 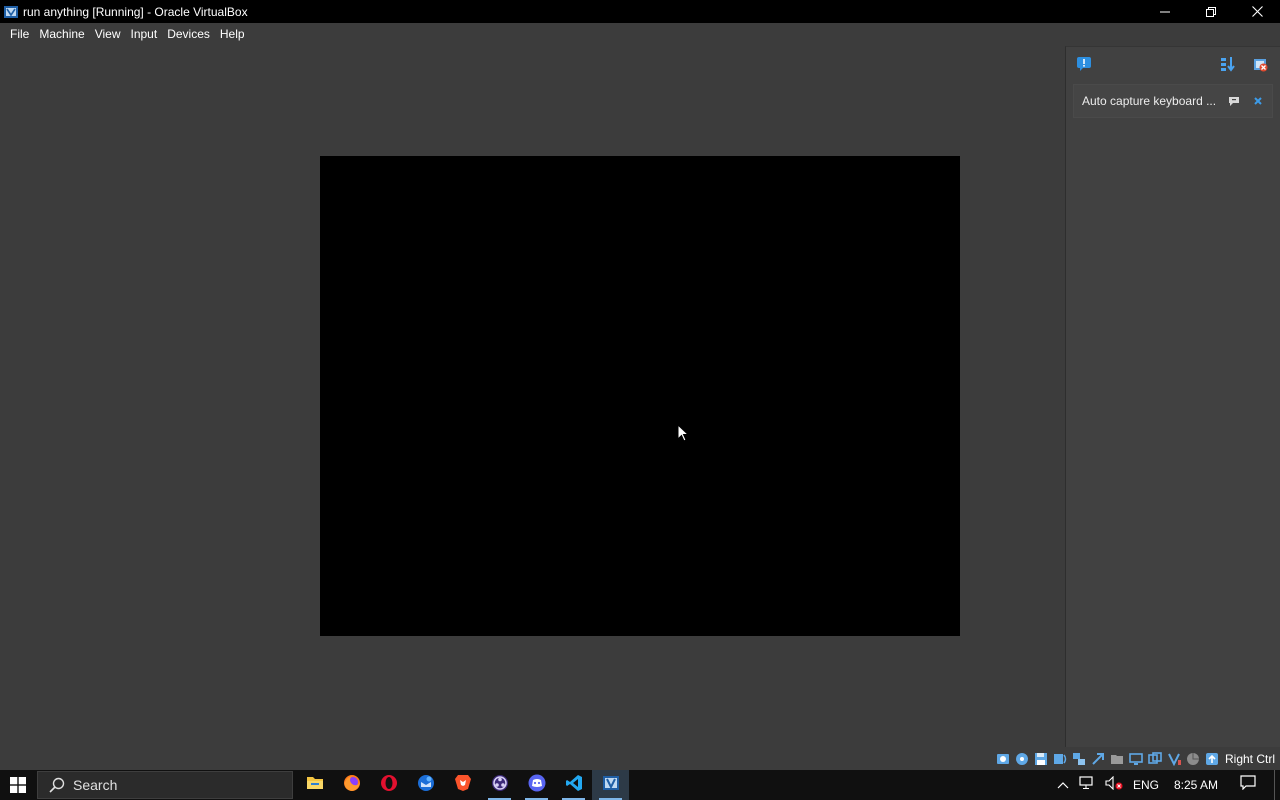 I want to click on audio-icon, so click(x=1059, y=759).